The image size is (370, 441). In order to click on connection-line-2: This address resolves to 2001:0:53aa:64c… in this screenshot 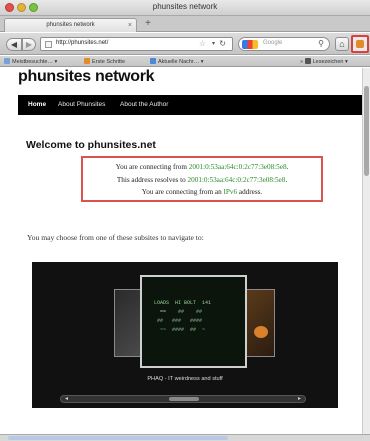, I will do `click(202, 179)`.